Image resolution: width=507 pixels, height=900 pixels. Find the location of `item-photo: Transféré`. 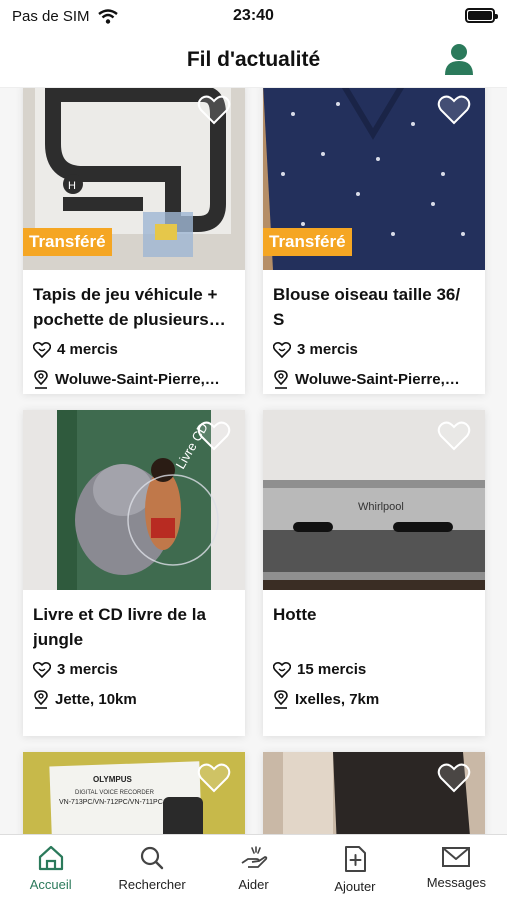

item-photo: Transféré is located at coordinates (374, 179).